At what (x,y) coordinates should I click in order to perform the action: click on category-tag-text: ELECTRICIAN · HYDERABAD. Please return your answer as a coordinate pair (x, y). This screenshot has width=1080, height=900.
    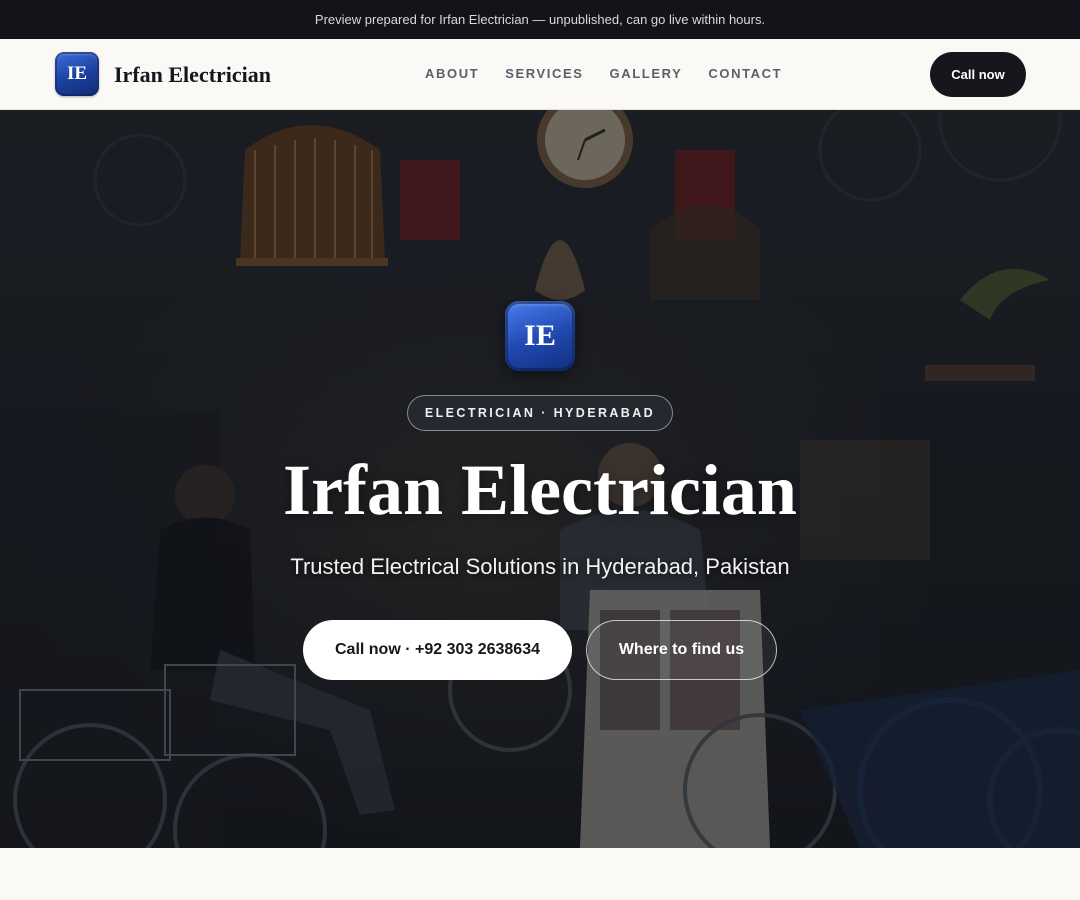
    Looking at the image, I should click on (540, 413).